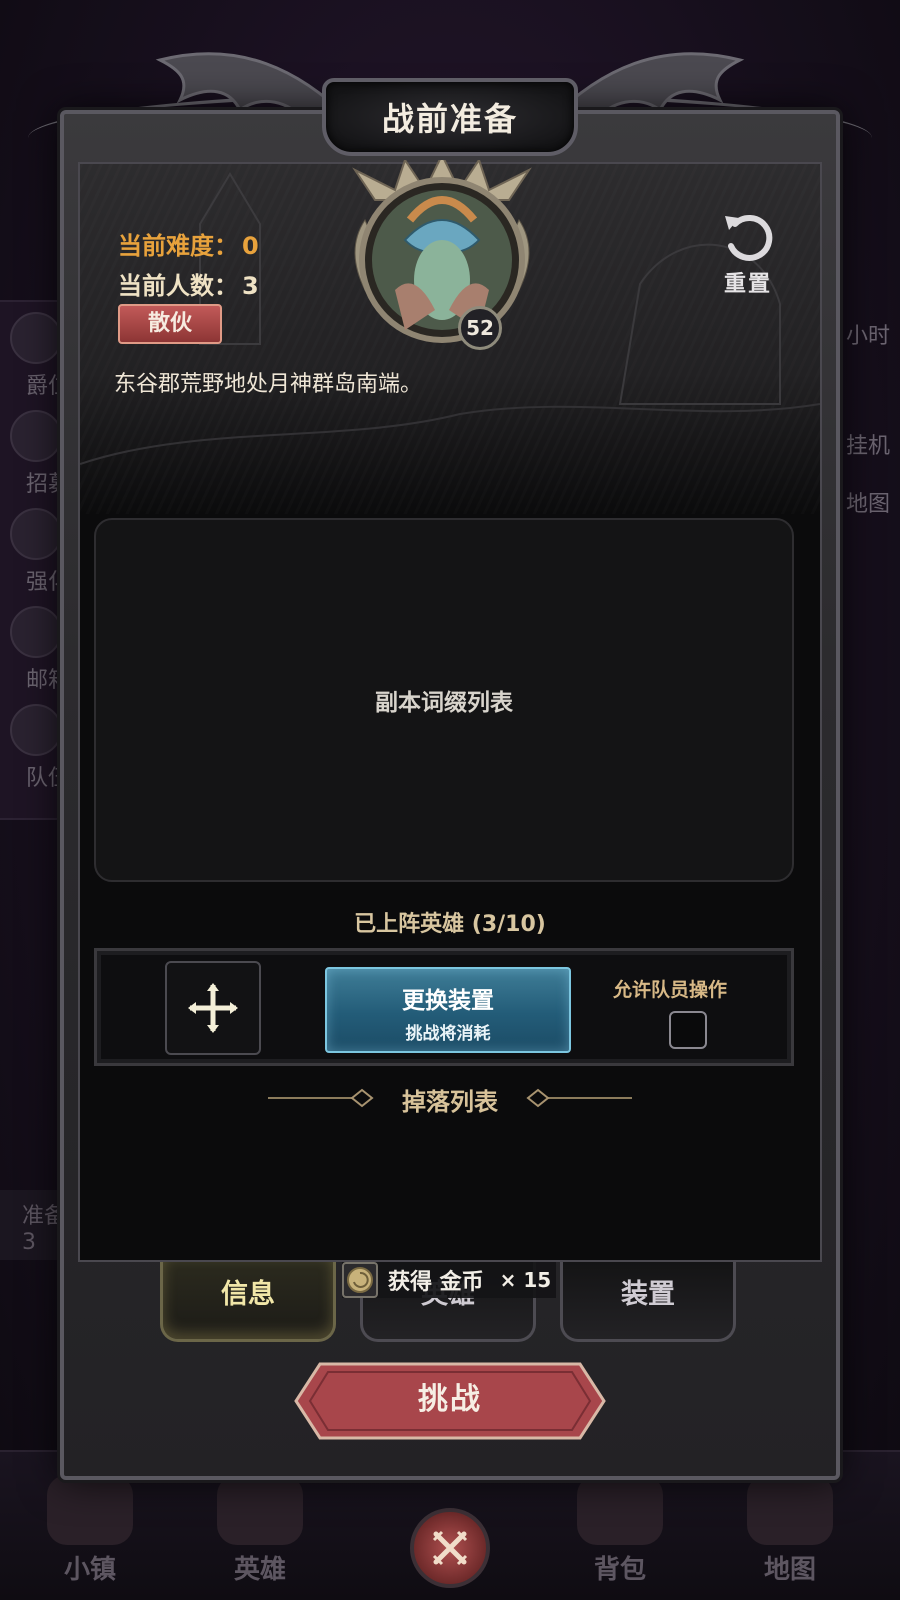 The width and height of the screenshot is (900, 1600). I want to click on allow-member-ops-checkbox, so click(688, 1030).